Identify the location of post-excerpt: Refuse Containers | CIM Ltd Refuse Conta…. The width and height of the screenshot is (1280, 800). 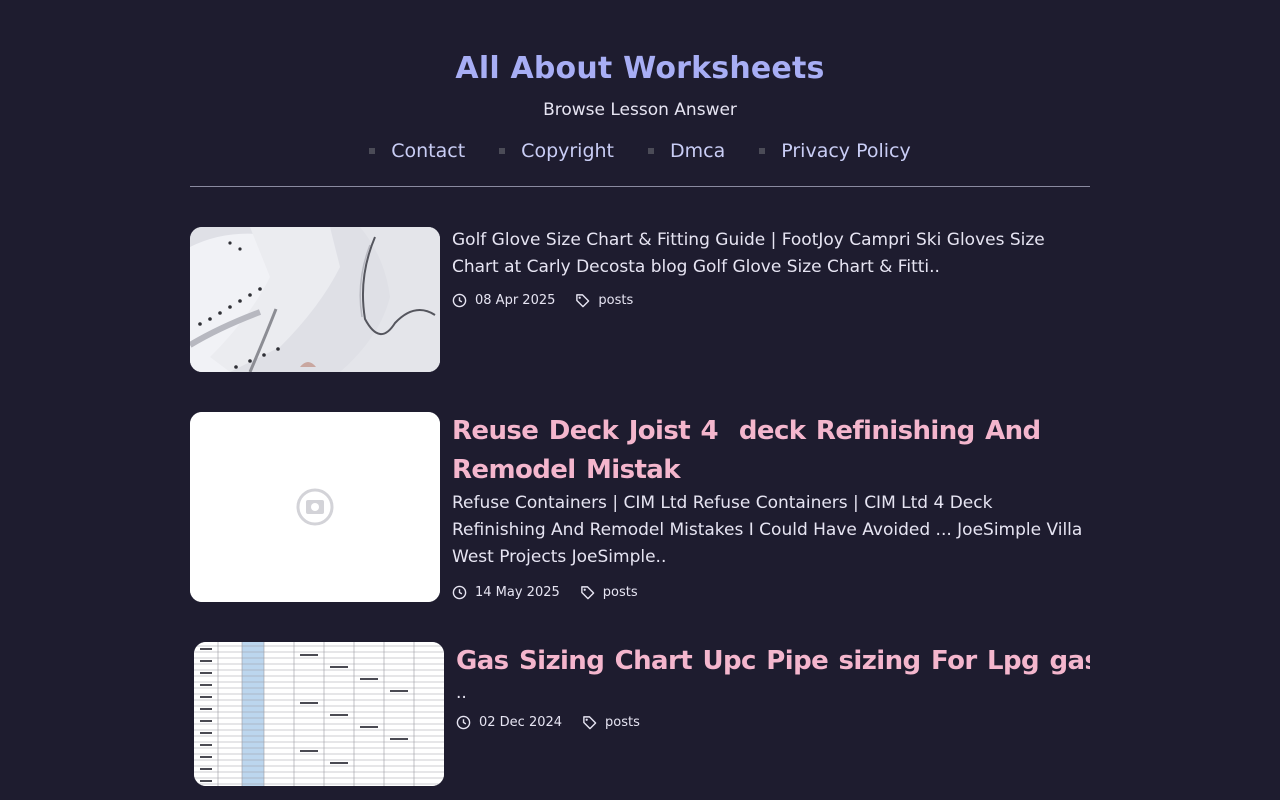
(767, 530).